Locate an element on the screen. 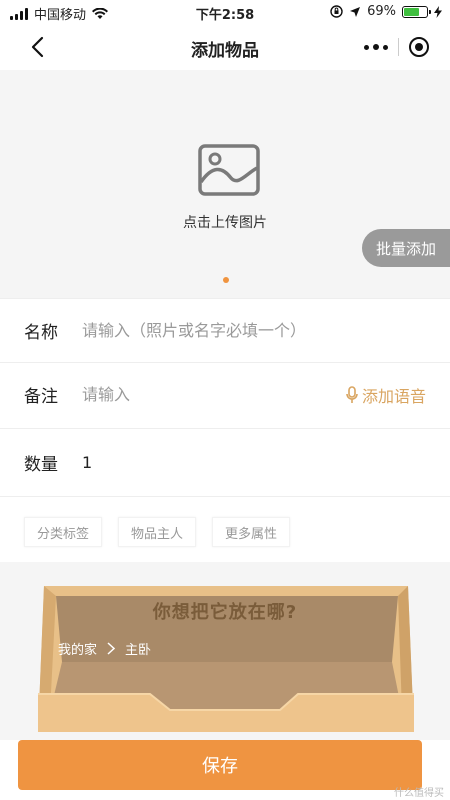  location-breadcrumb: 我的家 主卧 is located at coordinates (104, 648).